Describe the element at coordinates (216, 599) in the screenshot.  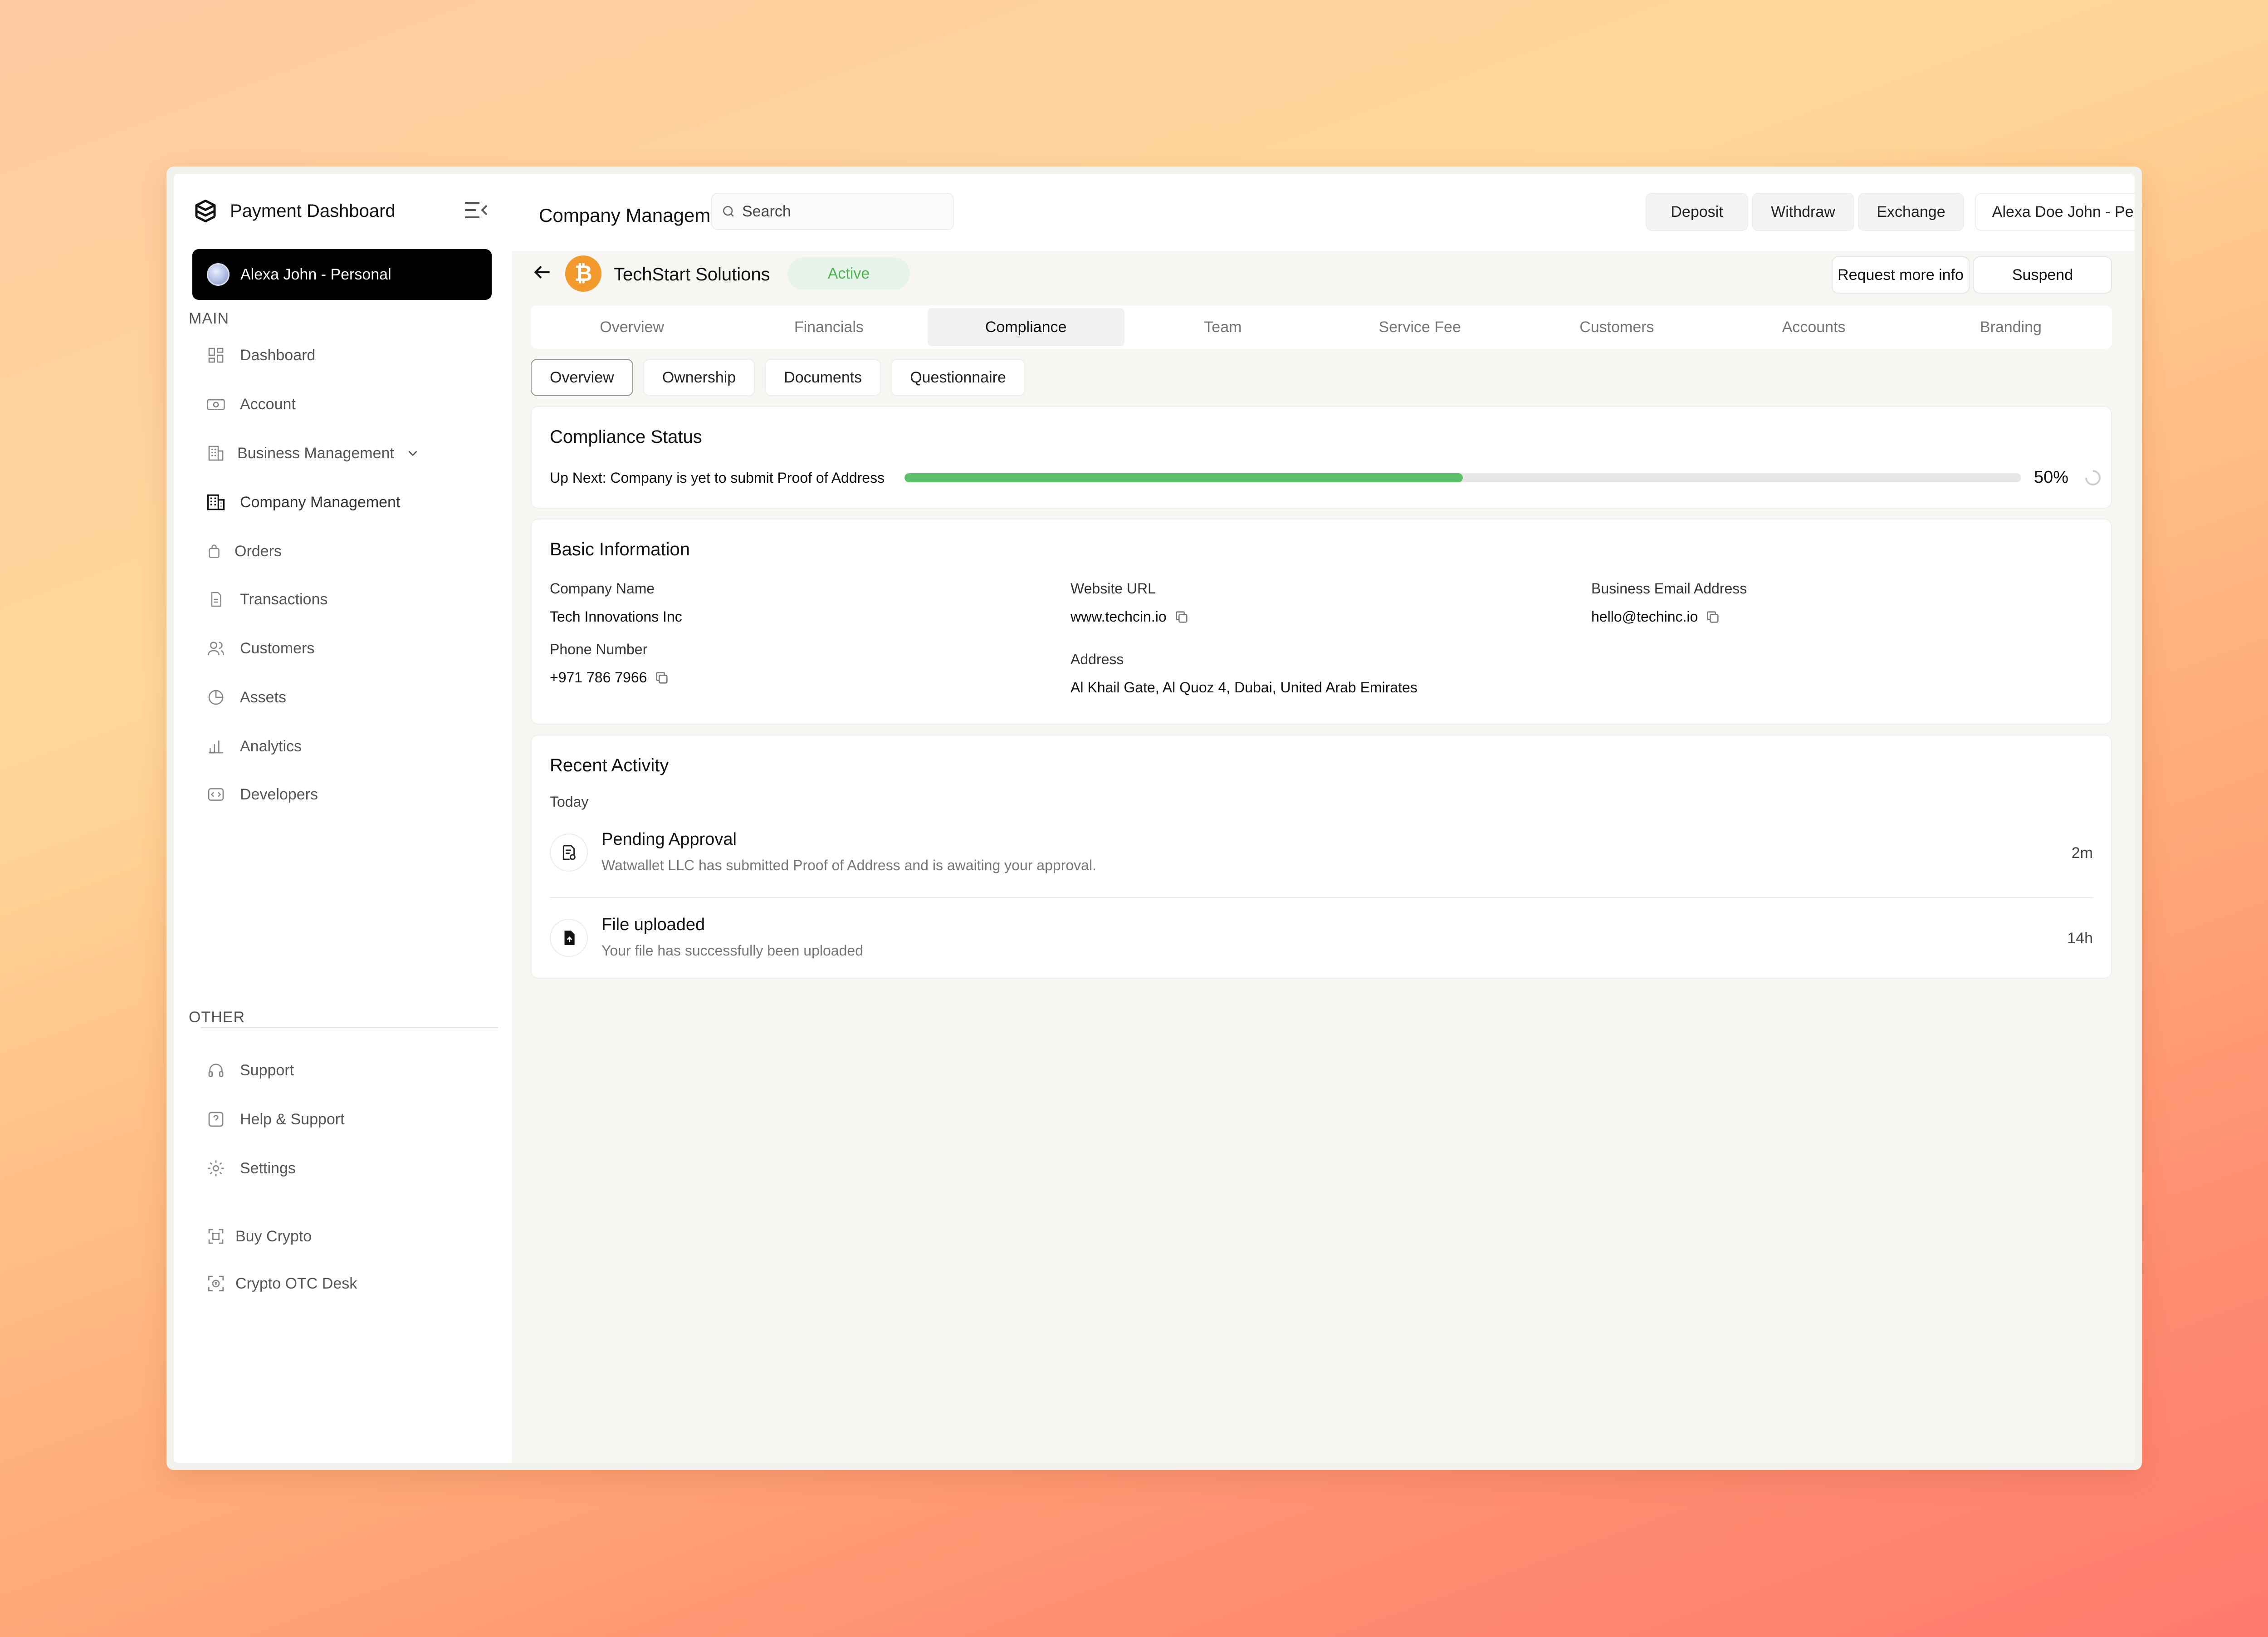
I see `file-icon` at that location.